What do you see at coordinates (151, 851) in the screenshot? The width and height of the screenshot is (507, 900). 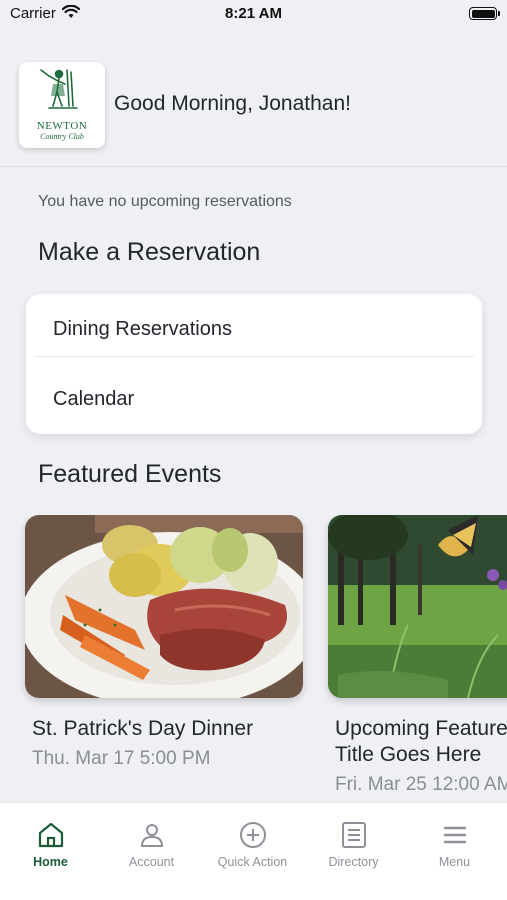 I see `tab-account: Account` at bounding box center [151, 851].